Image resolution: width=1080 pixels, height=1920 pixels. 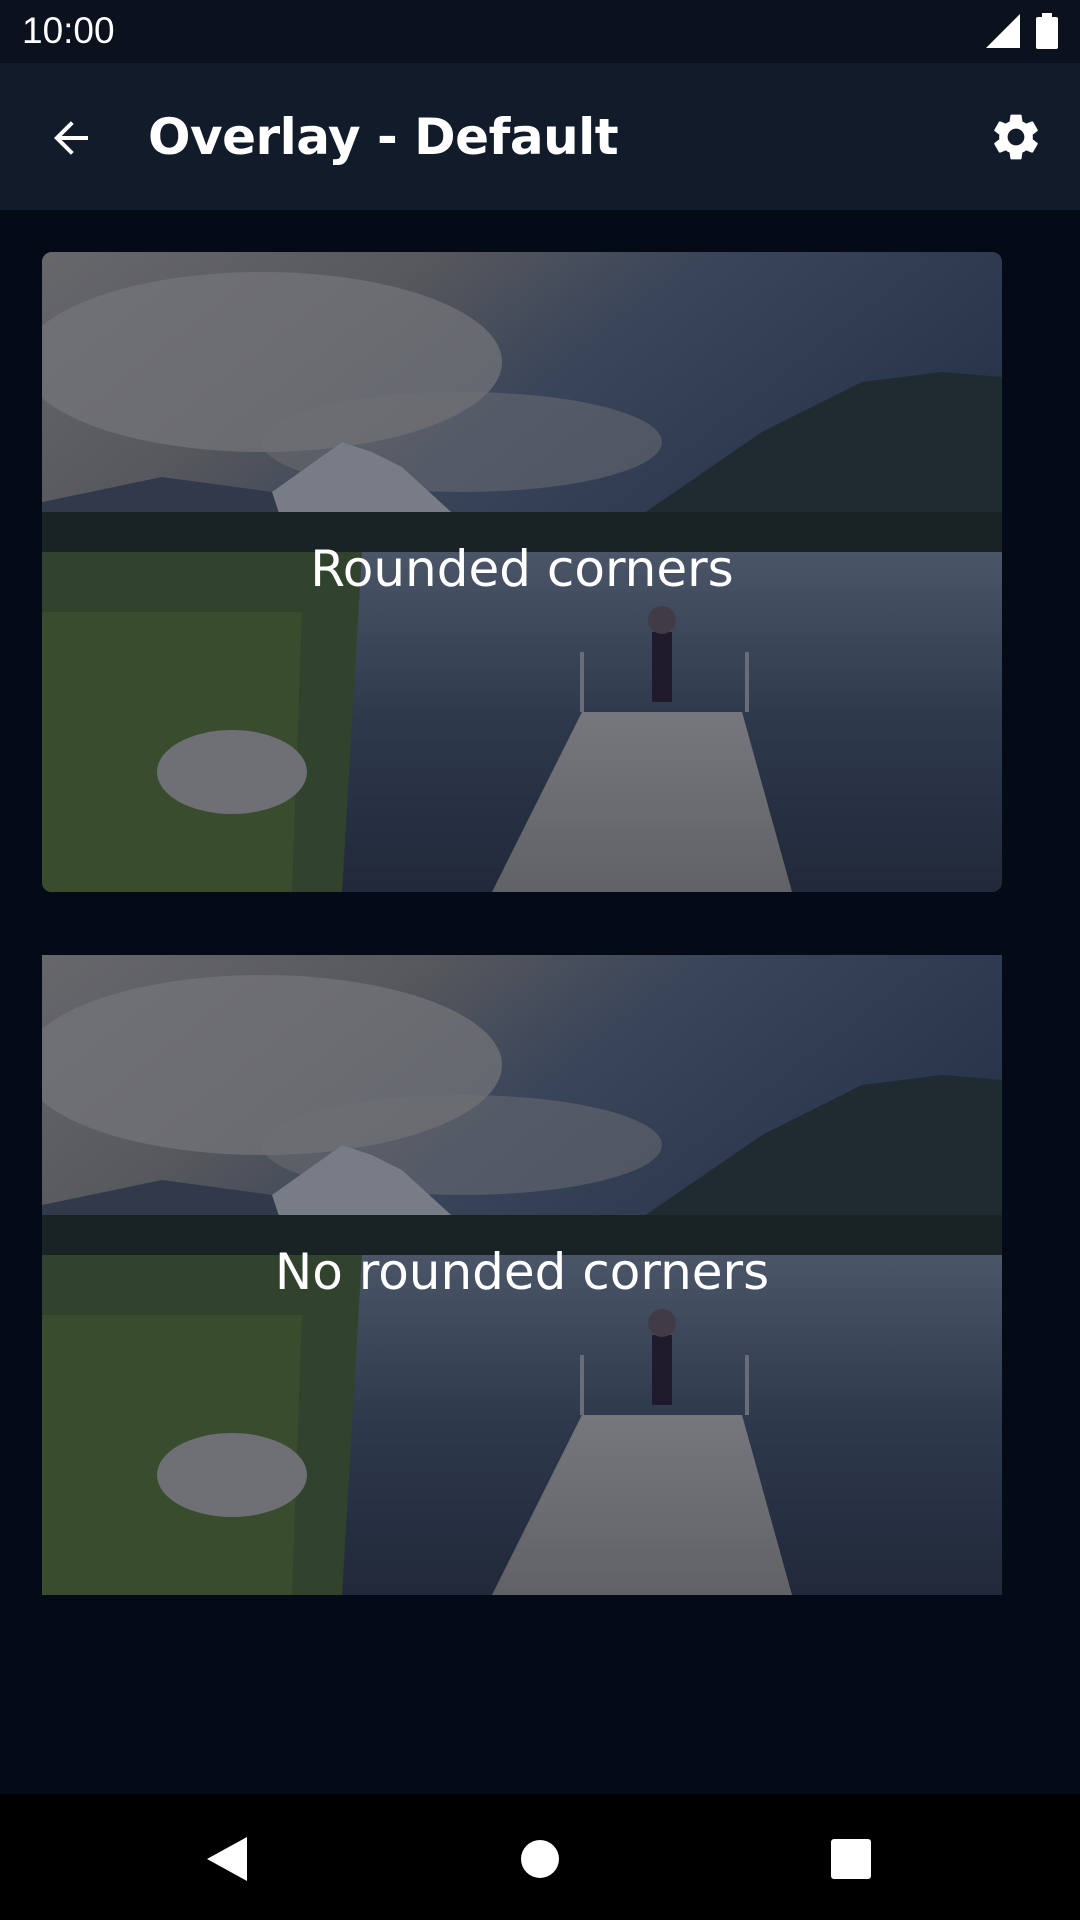 I want to click on circle-home-icon, so click(x=540, y=1859).